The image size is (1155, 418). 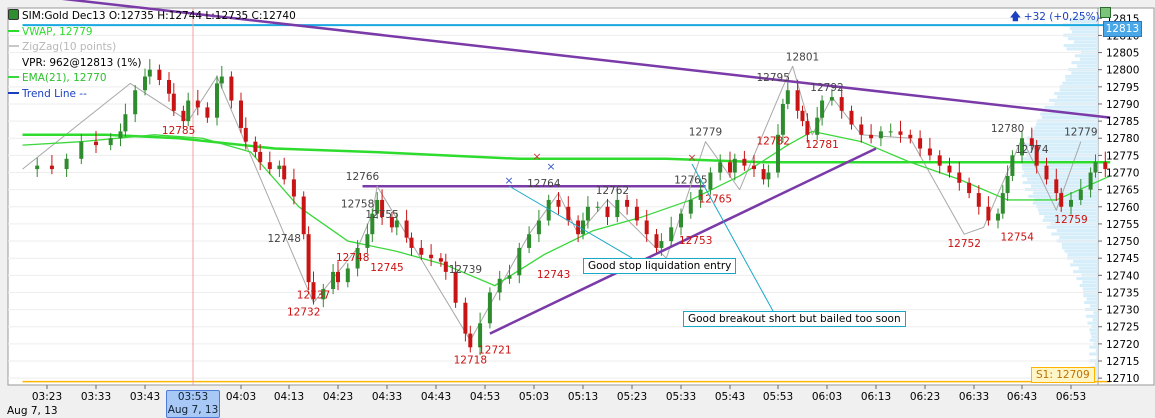 I want to click on legend-vwap: VWAP, 12779, so click(x=152, y=33).